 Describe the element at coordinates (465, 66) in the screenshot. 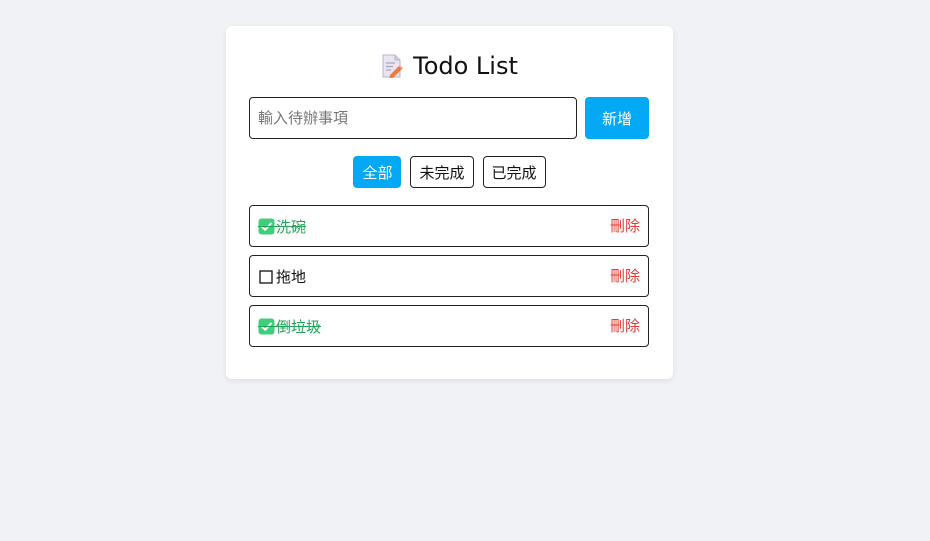

I see `title-text: Todo List` at that location.